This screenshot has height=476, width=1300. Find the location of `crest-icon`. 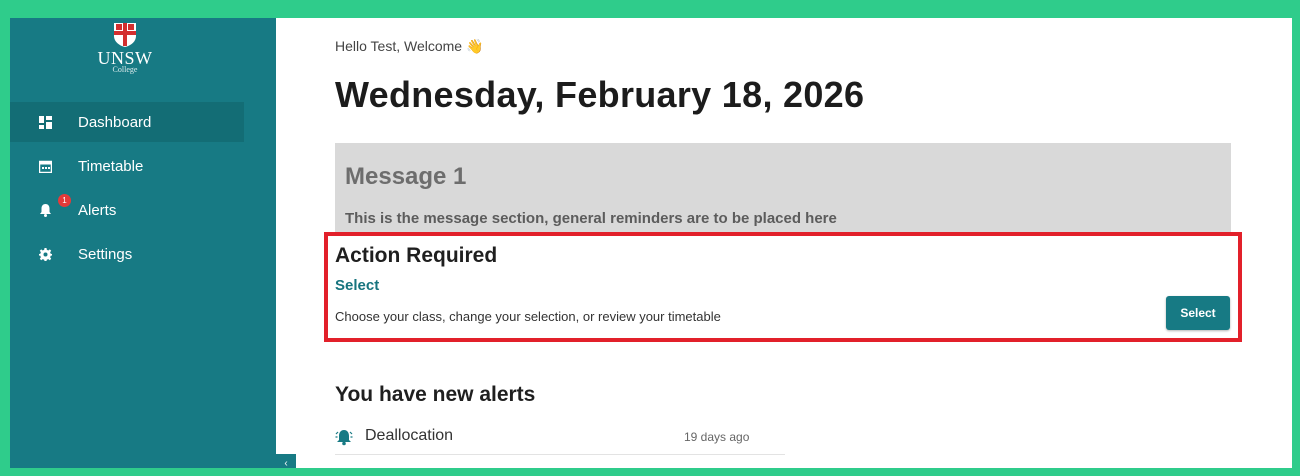

crest-icon is located at coordinates (125, 35).